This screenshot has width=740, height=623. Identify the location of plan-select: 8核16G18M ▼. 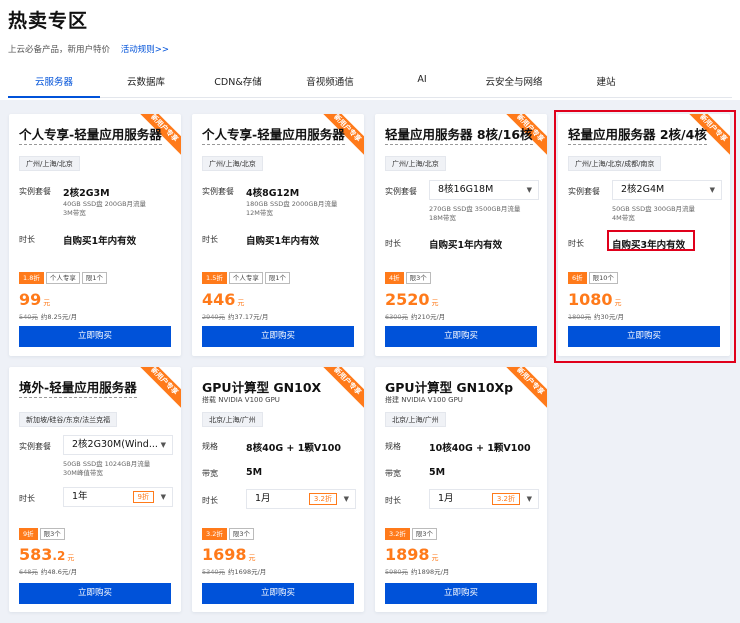
(484, 190).